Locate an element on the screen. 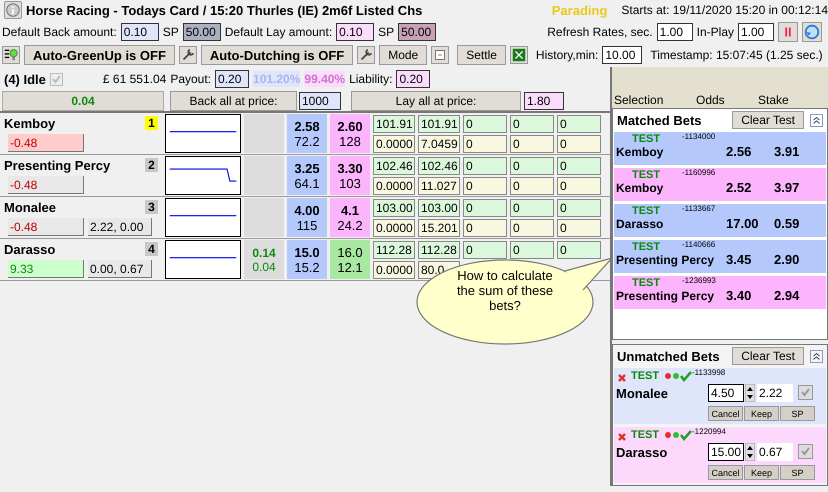 The width and height of the screenshot is (828, 492). lay-price-button: 4.1 24.2 is located at coordinates (350, 217).